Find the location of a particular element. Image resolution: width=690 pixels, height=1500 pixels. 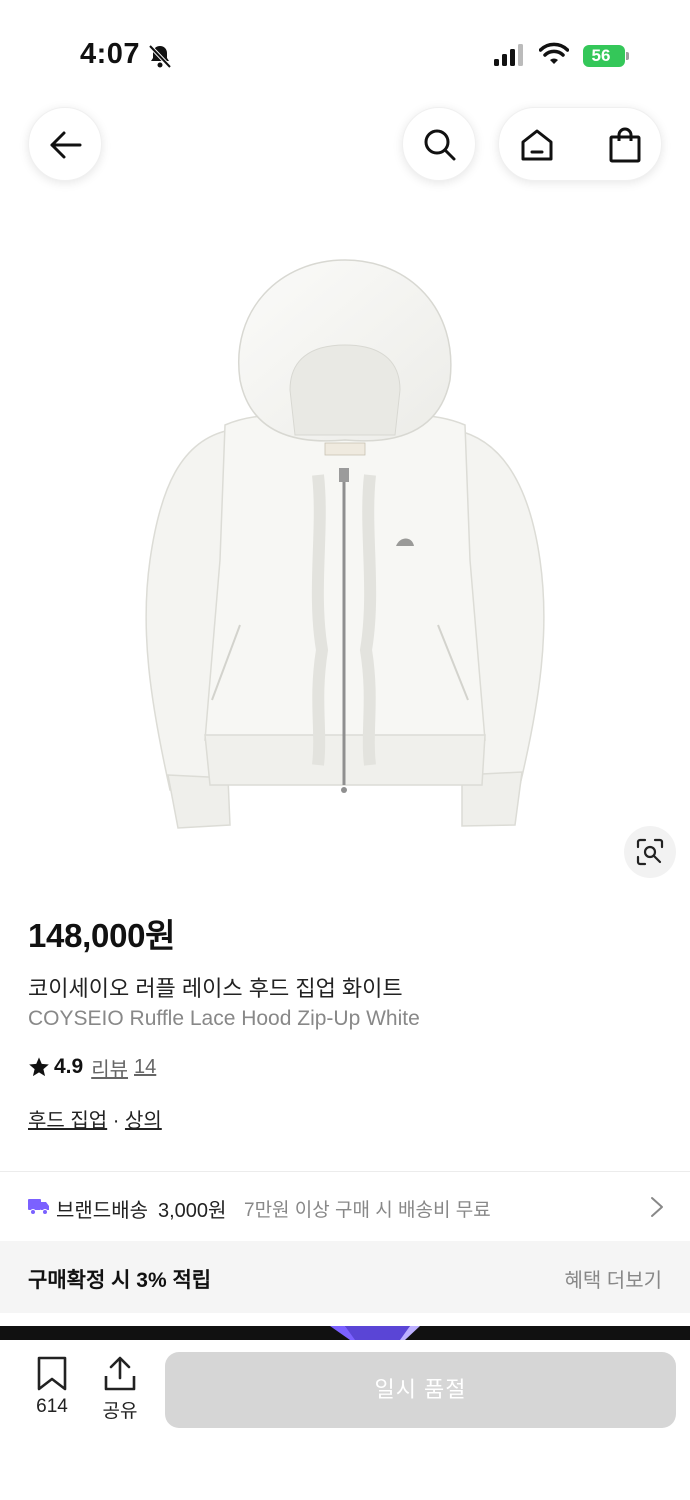

shopping-bag-icon is located at coordinates (625, 145).